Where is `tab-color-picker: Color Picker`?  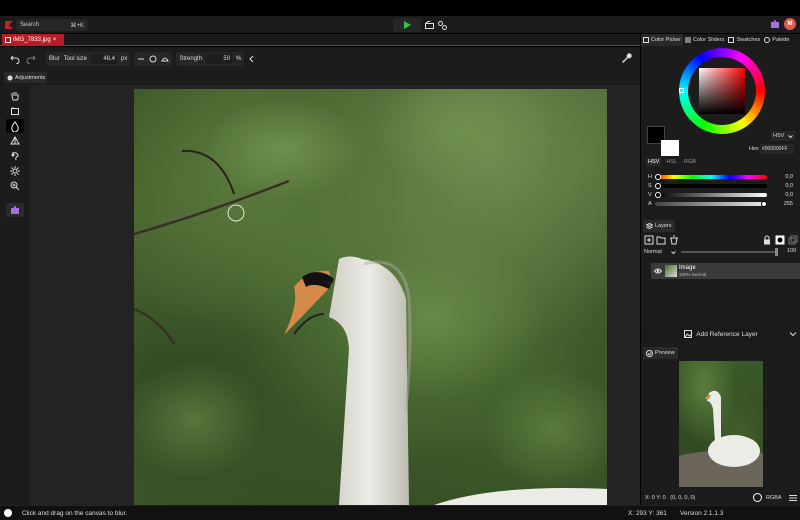
tab-color-picker: Color Picker is located at coordinates (662, 40).